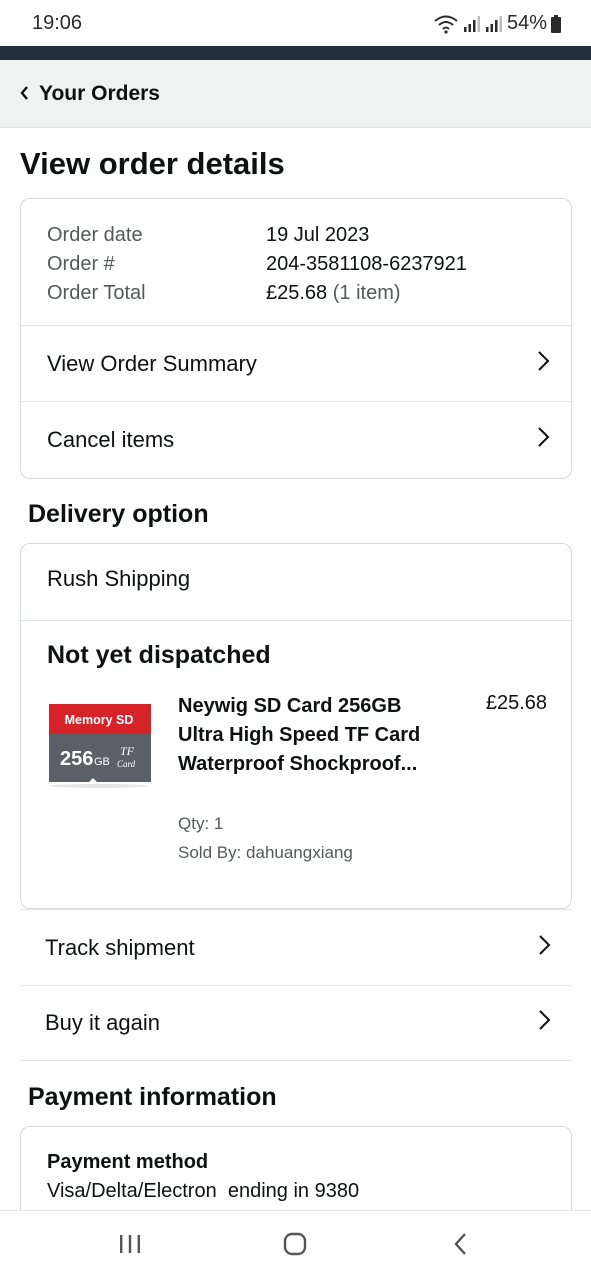 The height and width of the screenshot is (1280, 591). I want to click on payment-method-label: Payment method, so click(128, 1162).